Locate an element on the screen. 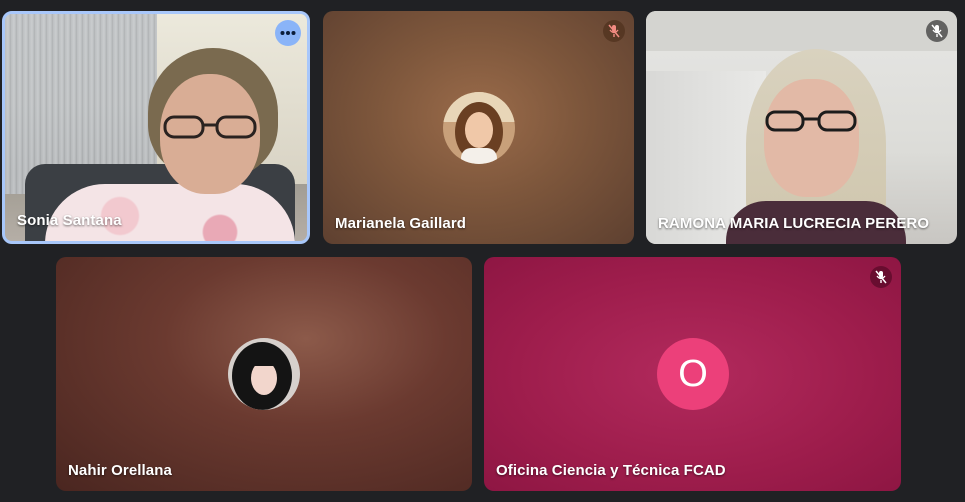  participant-face is located at coordinates (811, 138).